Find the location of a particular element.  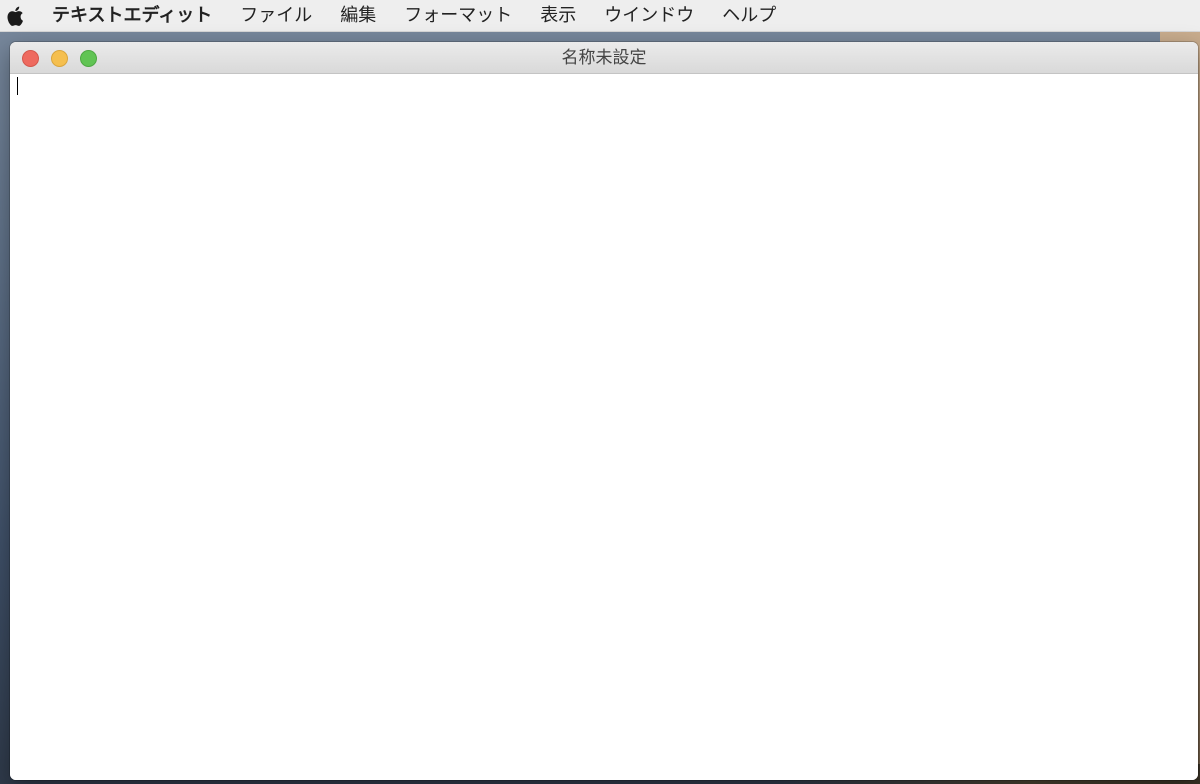

menu-window: ウインドウ is located at coordinates (649, 16).